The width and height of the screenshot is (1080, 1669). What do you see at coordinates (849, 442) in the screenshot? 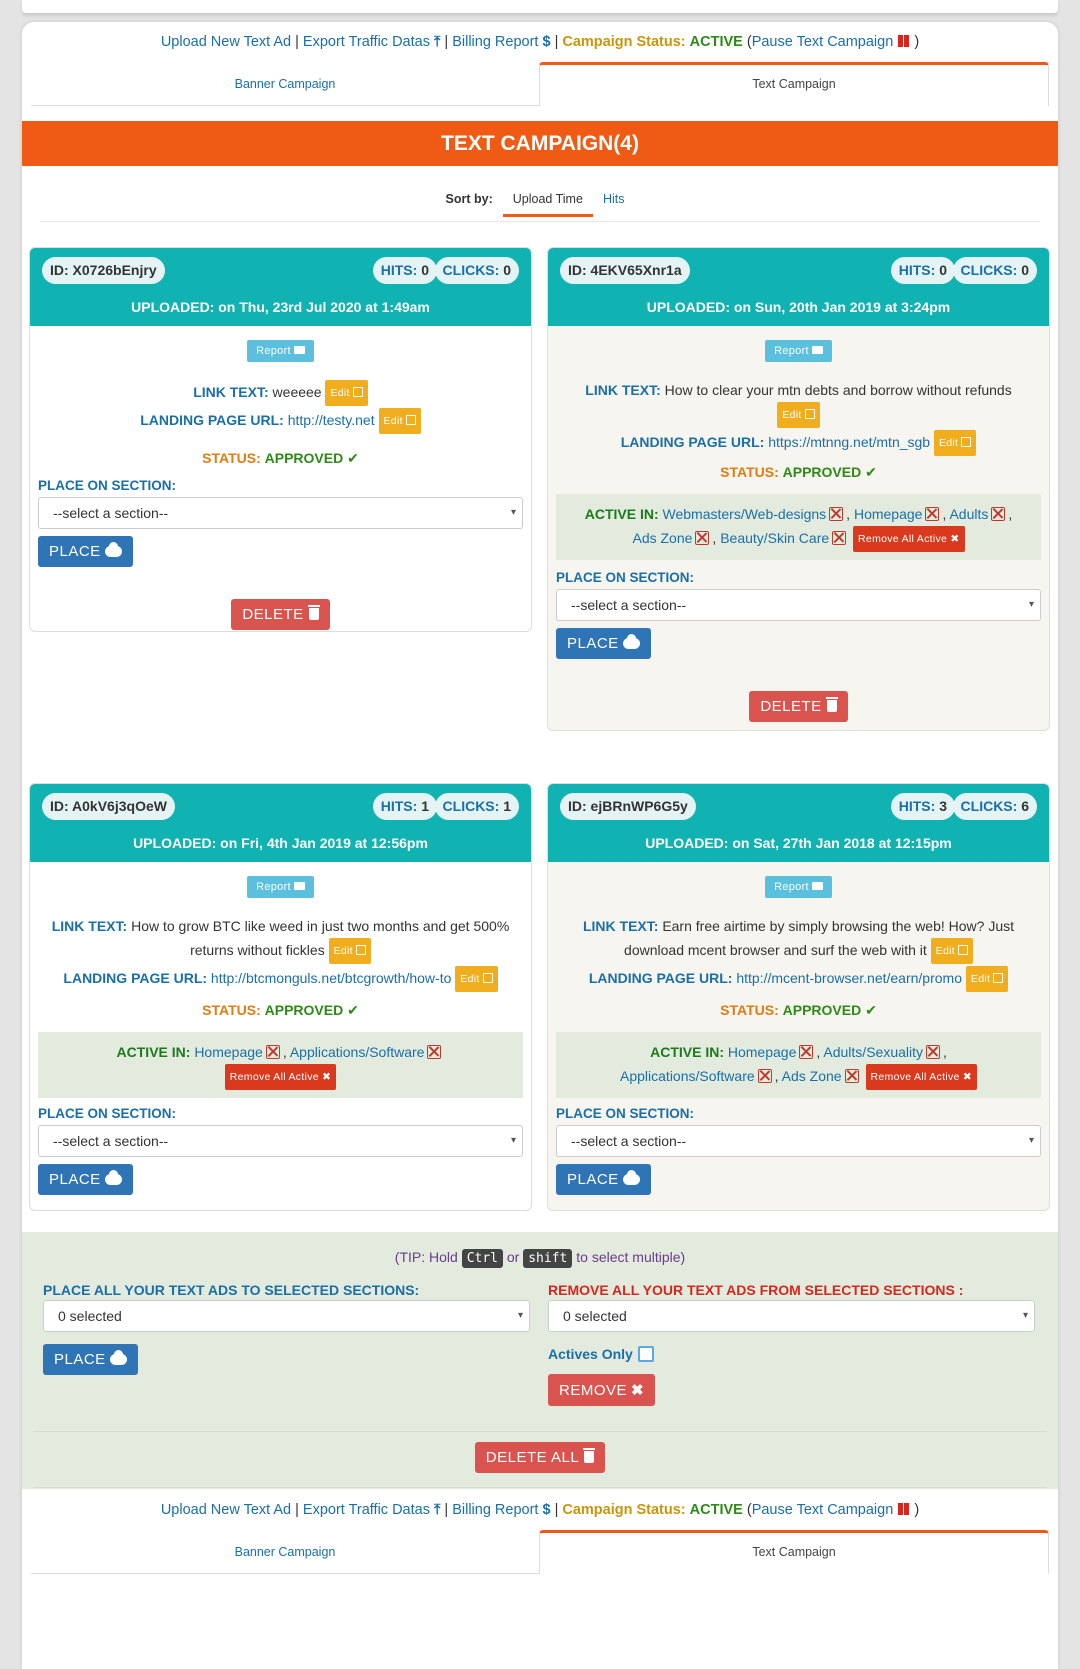
I see `landing-url-link: https://mtnng.net/mtn_sgb` at bounding box center [849, 442].